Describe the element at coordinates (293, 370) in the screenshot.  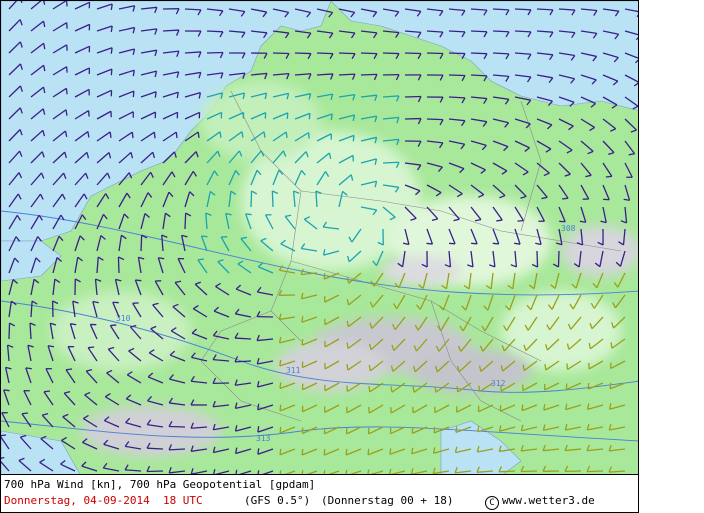
I see `contour-label: 311` at that location.